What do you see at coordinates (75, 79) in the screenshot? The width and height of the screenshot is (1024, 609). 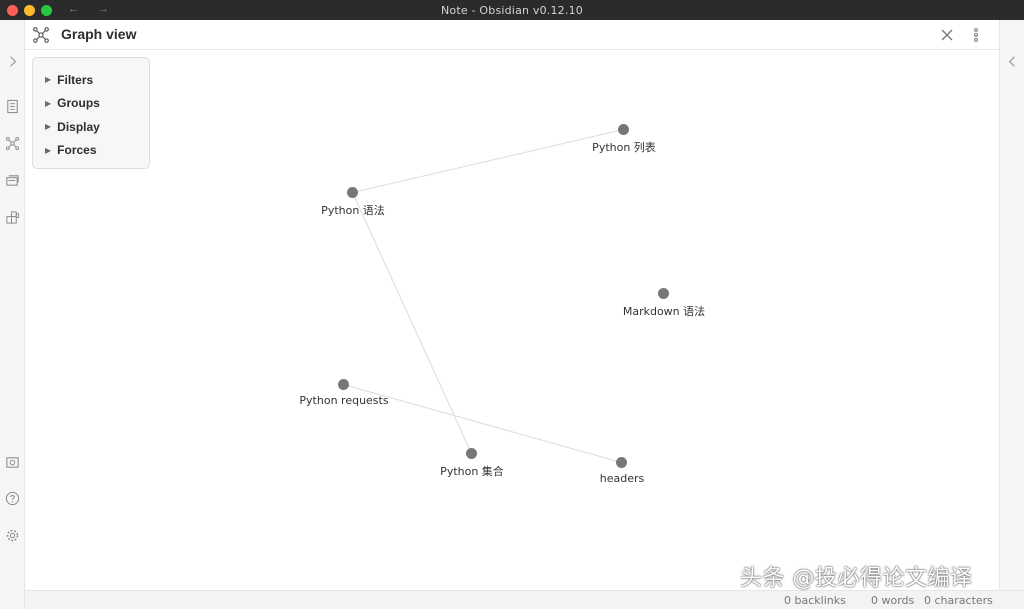 I see `filters-label: Filters` at bounding box center [75, 79].